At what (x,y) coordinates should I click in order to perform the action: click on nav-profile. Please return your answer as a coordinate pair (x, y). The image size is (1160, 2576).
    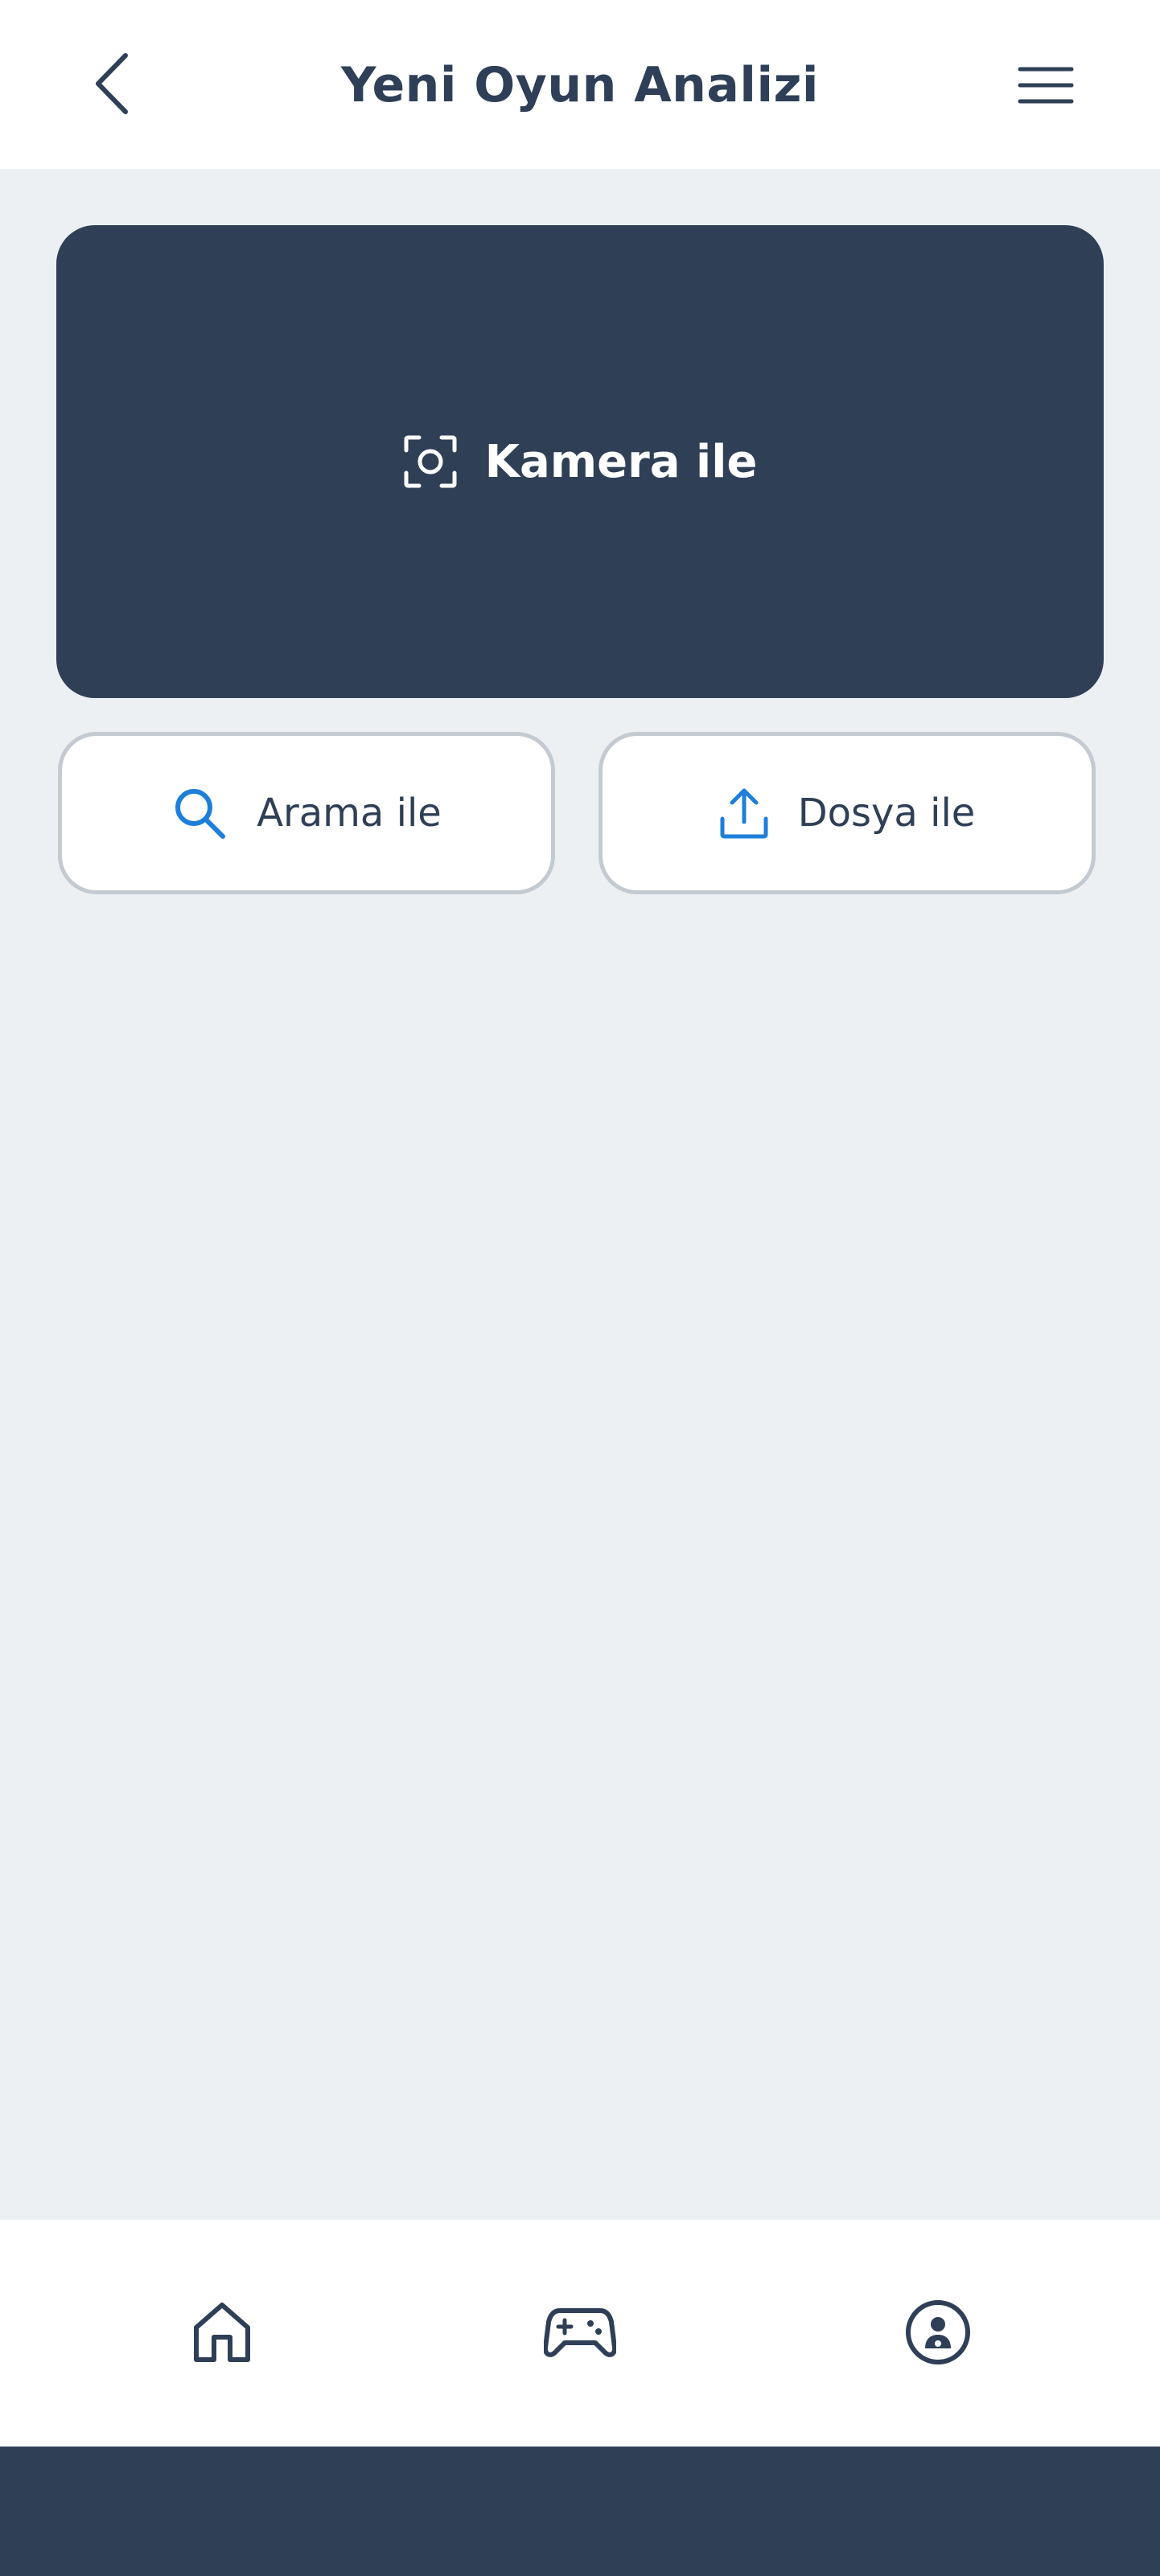
    Looking at the image, I should click on (938, 2332).